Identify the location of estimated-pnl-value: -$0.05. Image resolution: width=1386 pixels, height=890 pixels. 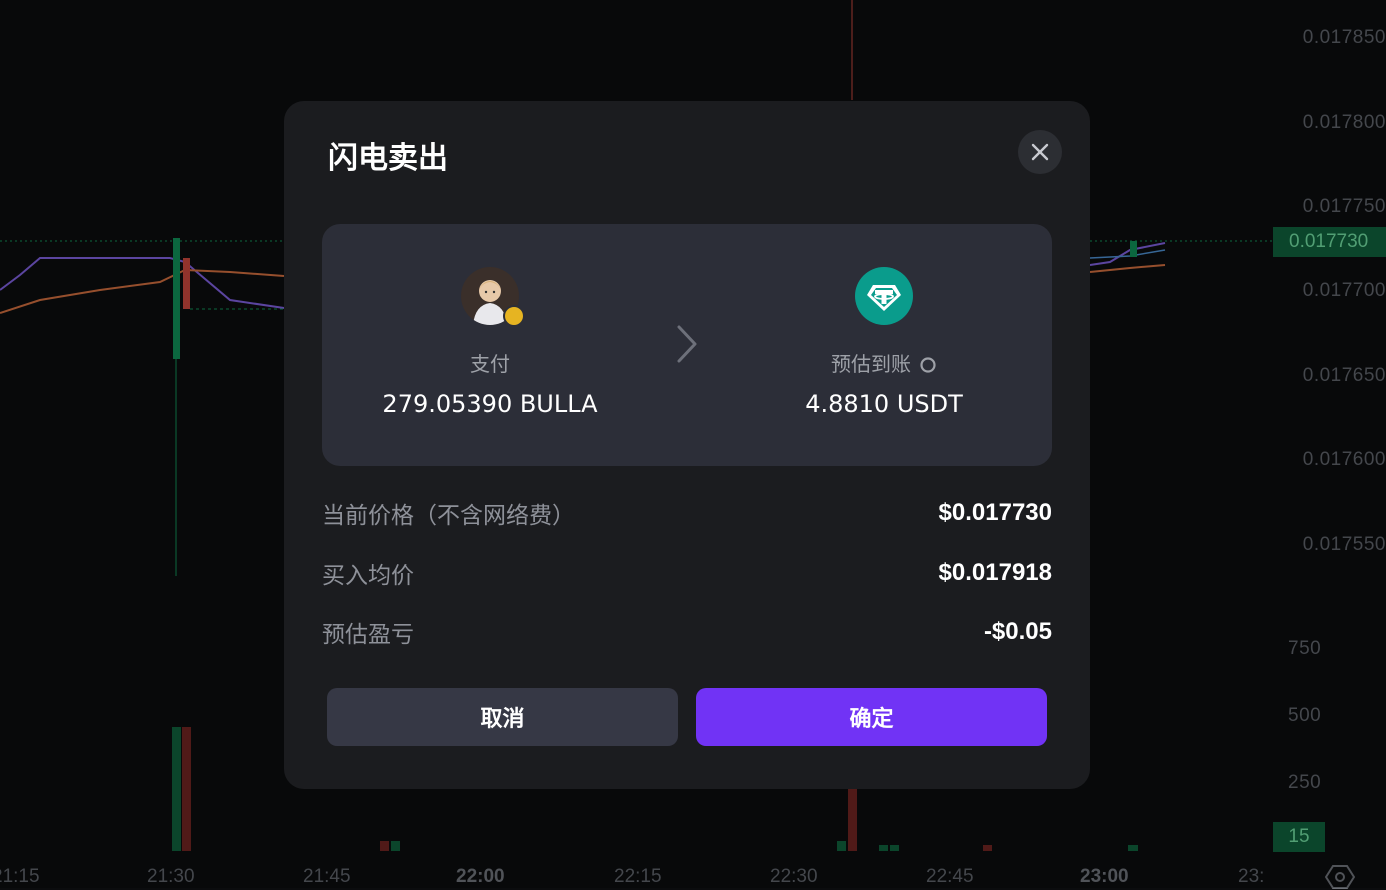
(1017, 631).